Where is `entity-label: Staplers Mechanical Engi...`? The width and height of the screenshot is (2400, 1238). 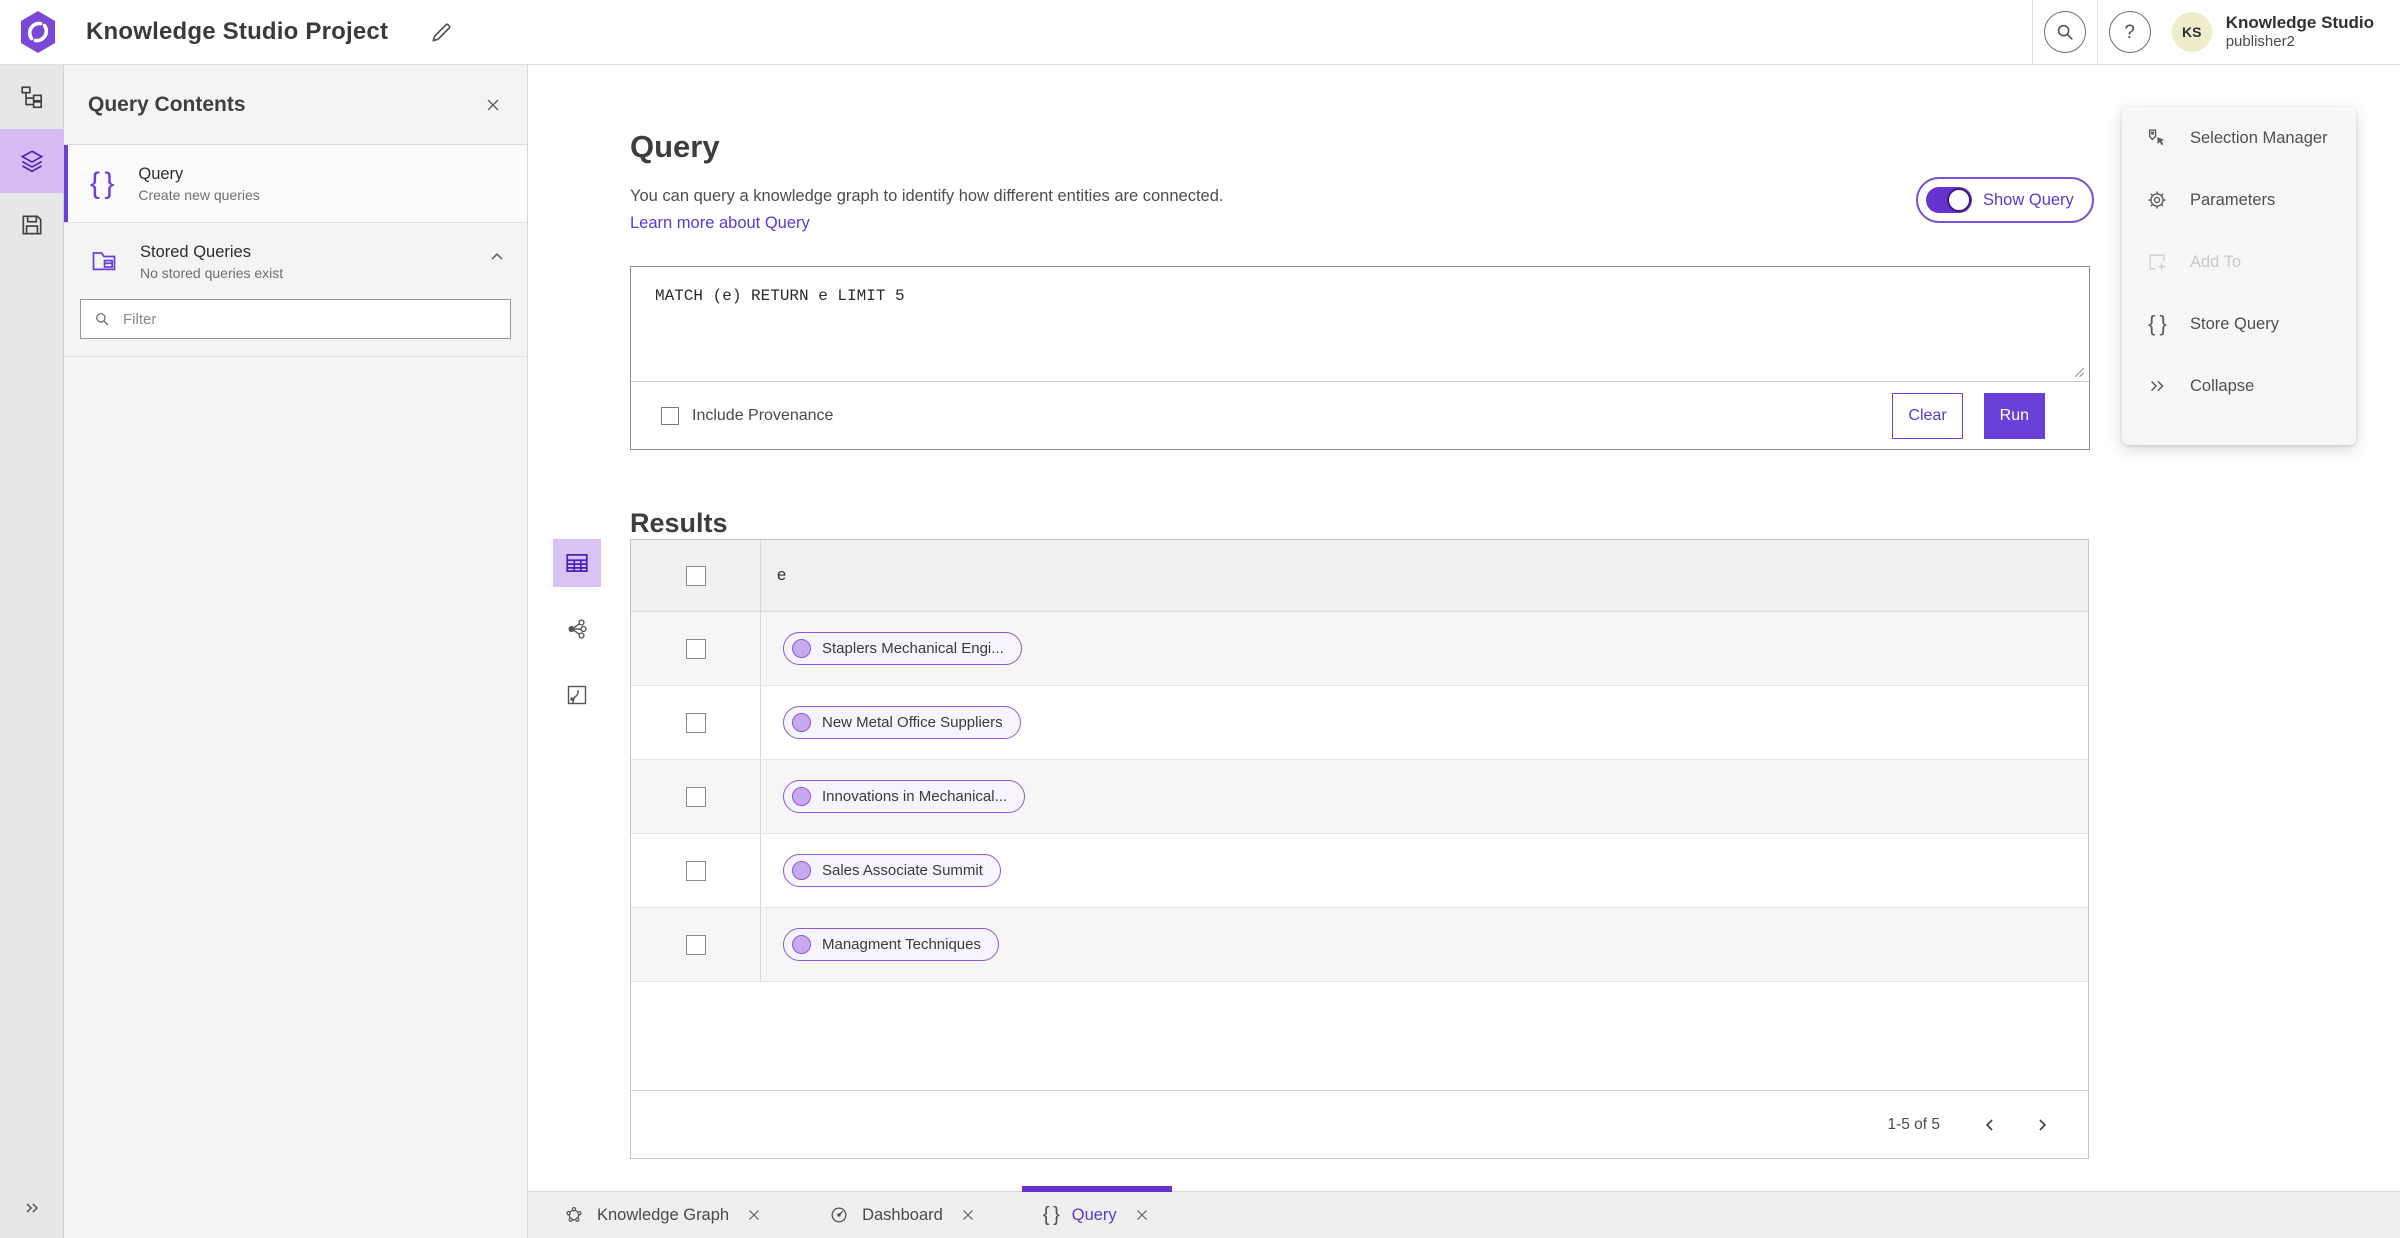
entity-label: Staplers Mechanical Engi... is located at coordinates (913, 648).